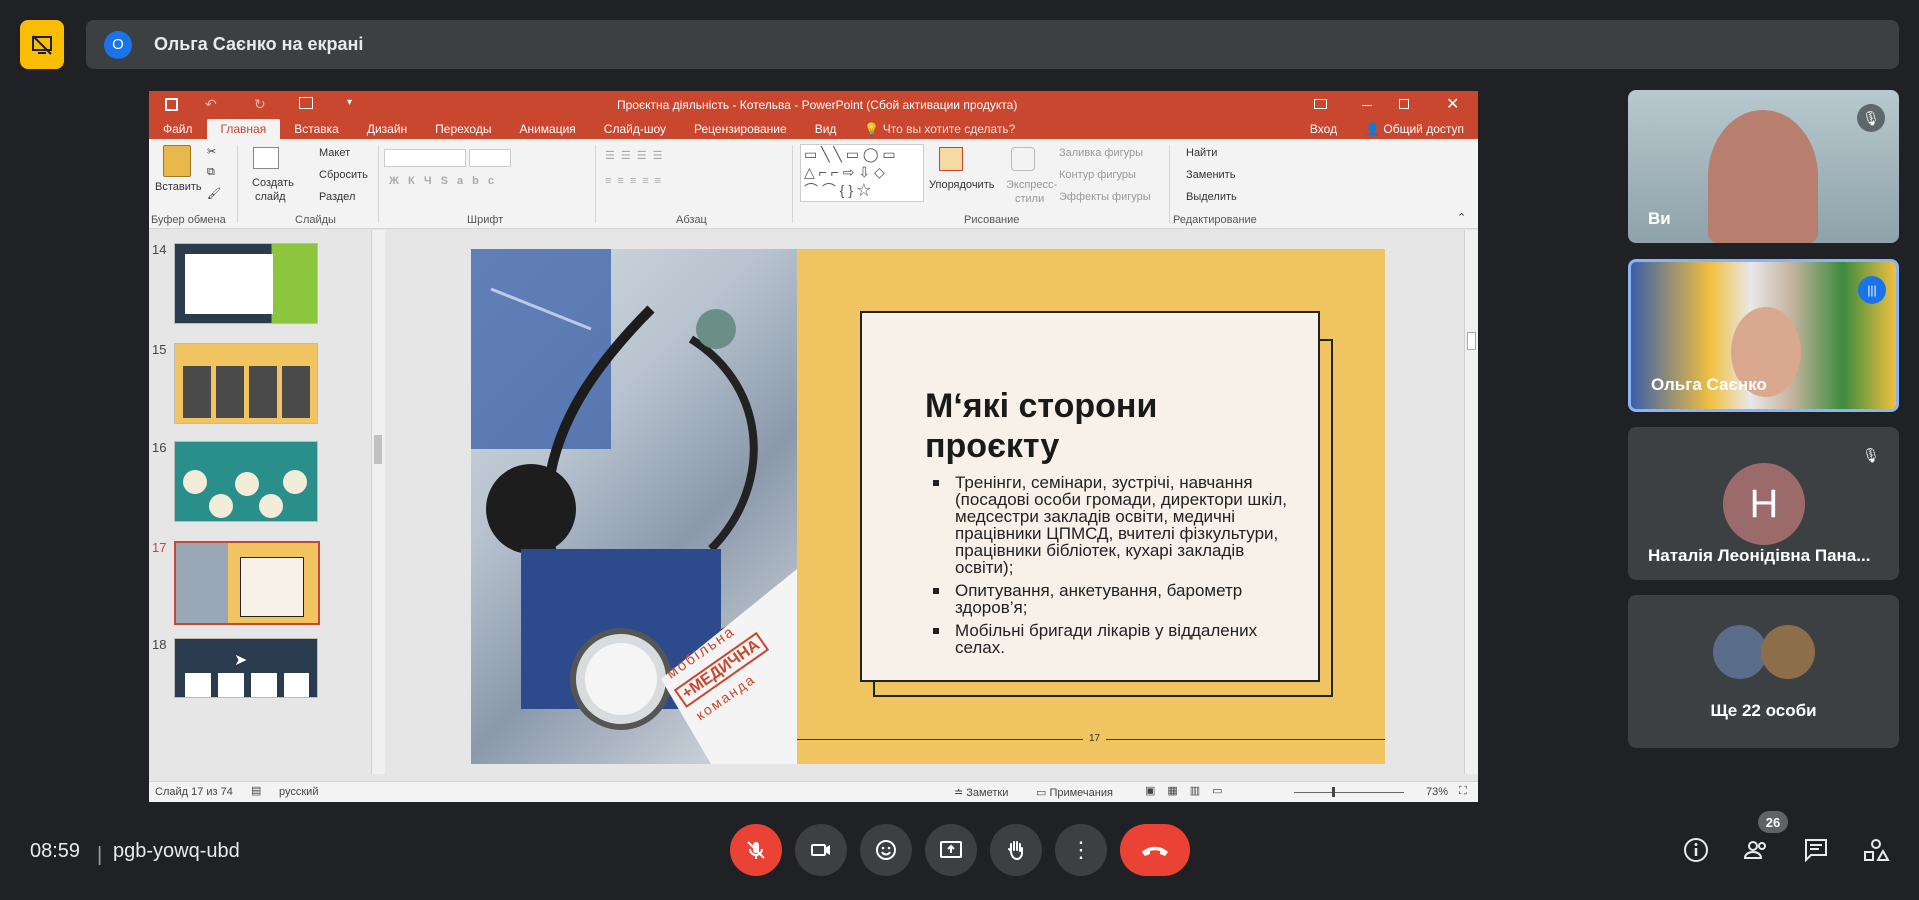  Describe the element at coordinates (214, 193) in the screenshot. I see `format-painter-icon: 🖌` at that location.